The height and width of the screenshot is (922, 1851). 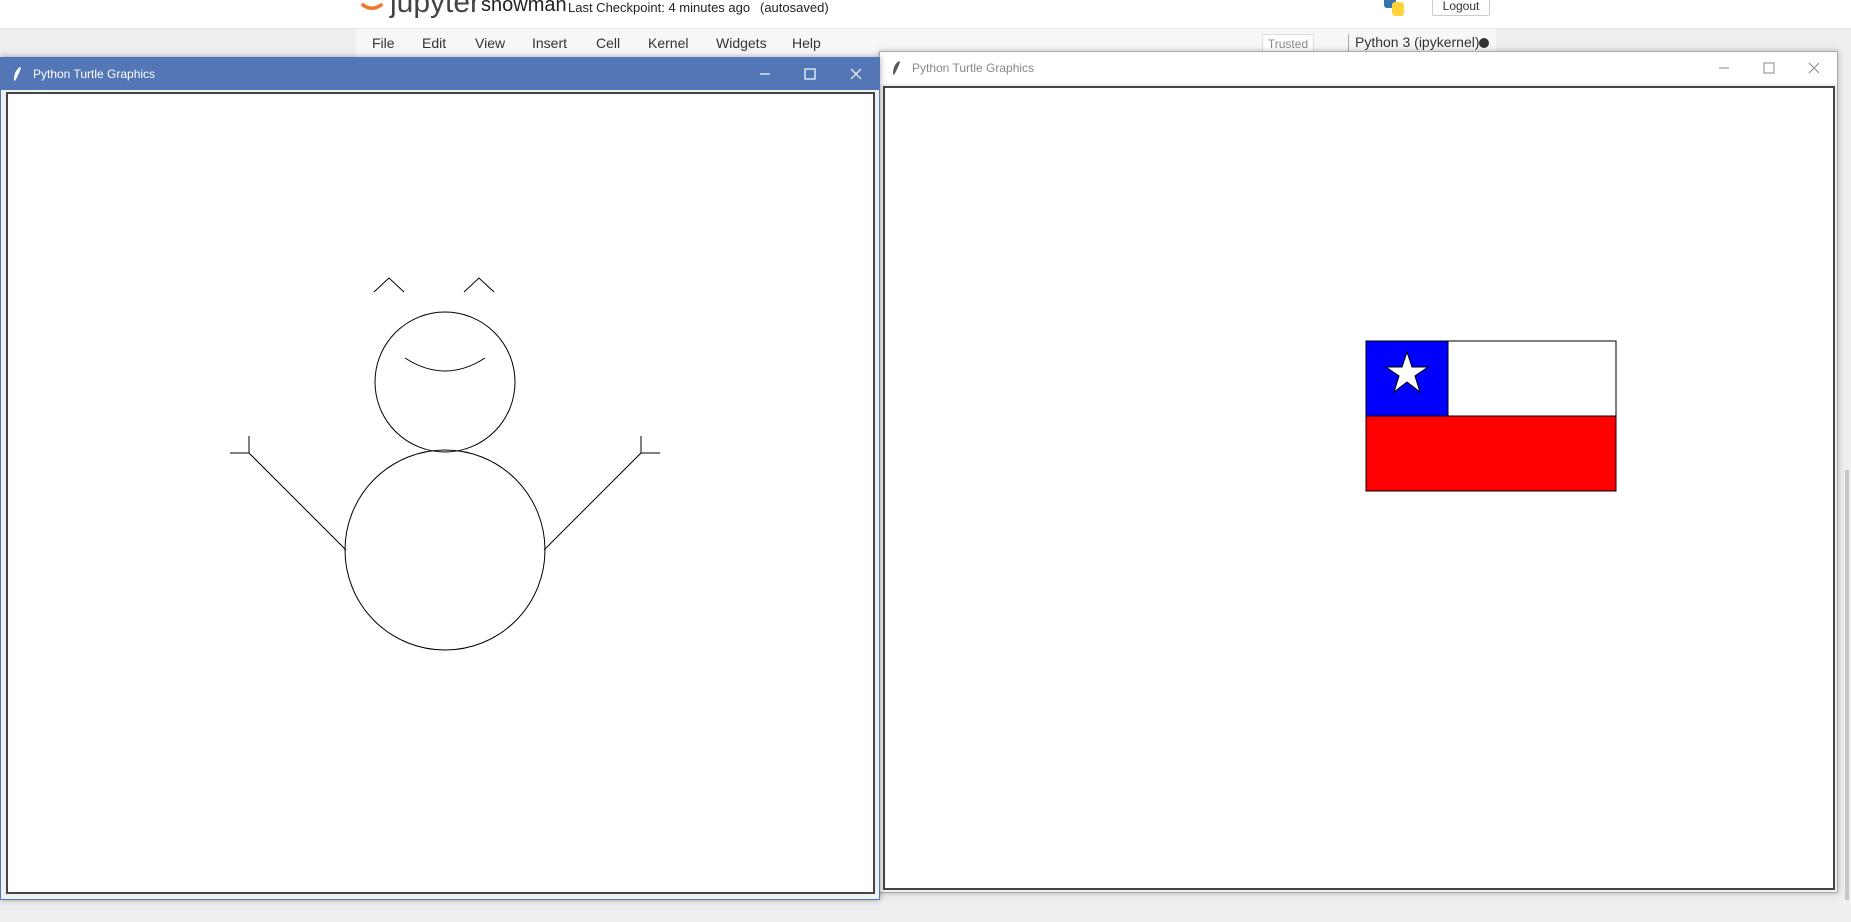 What do you see at coordinates (608, 43) in the screenshot?
I see `menu-cell: Cell` at bounding box center [608, 43].